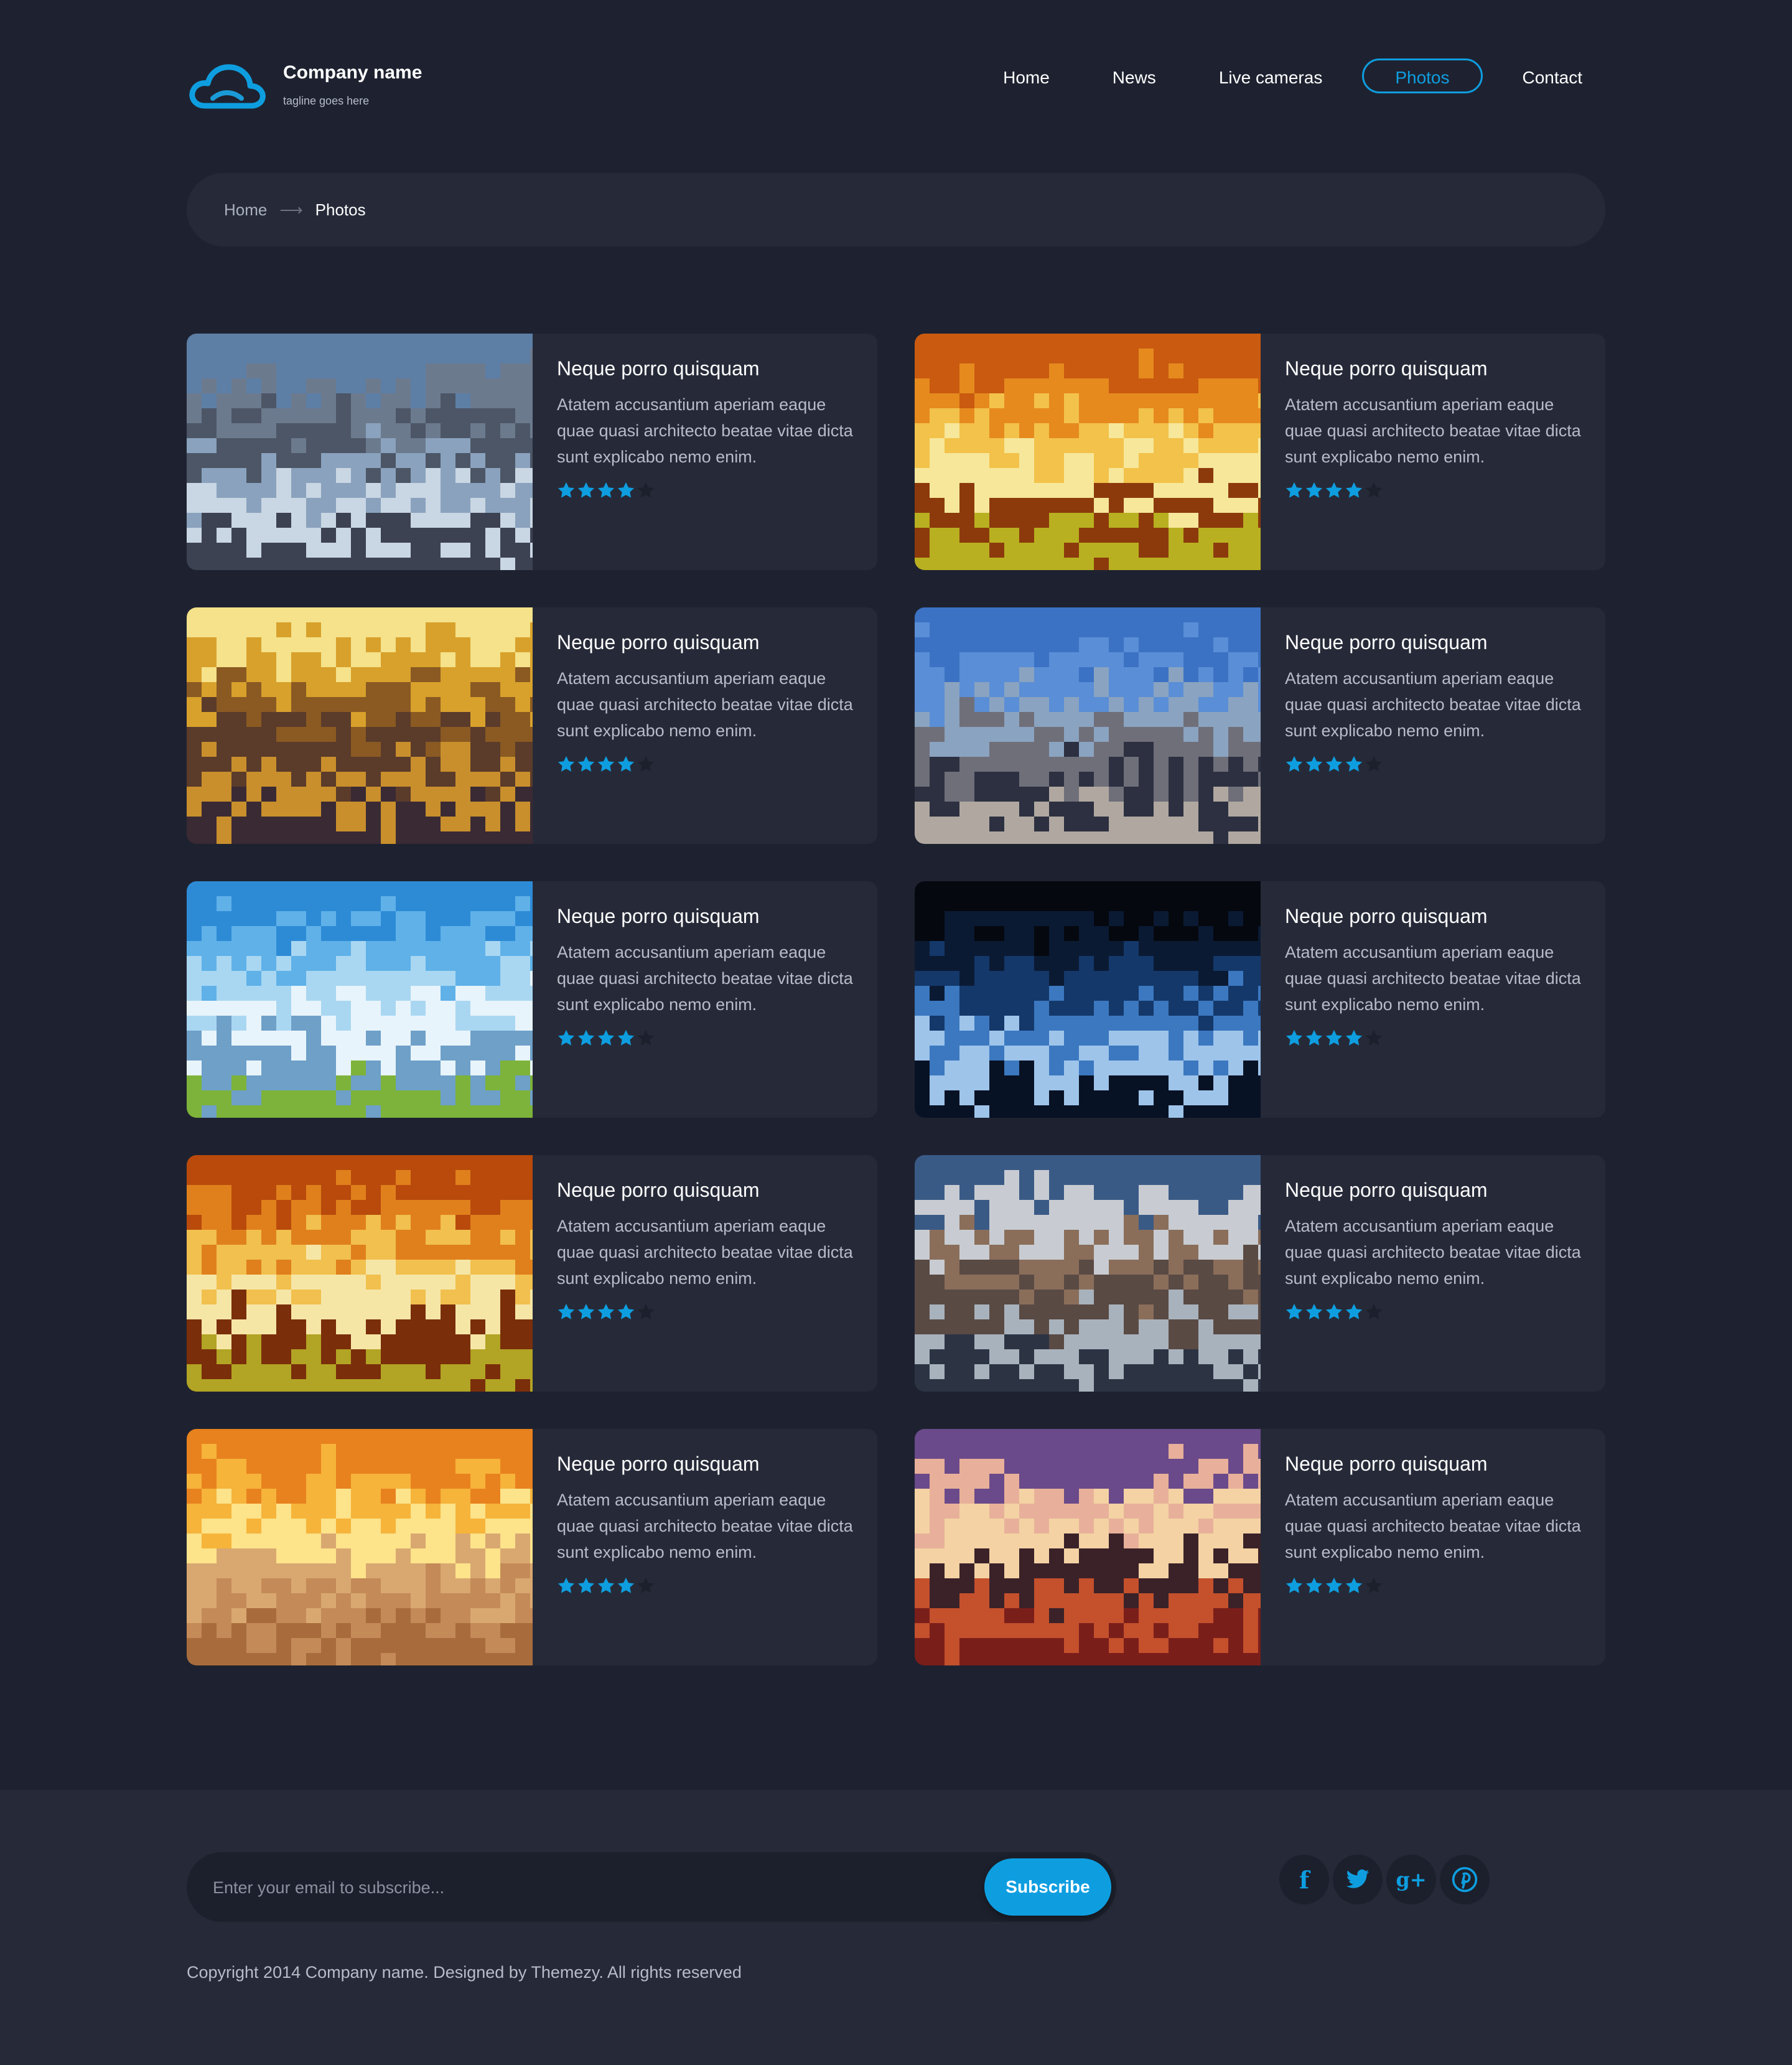 This screenshot has width=1792, height=2065. What do you see at coordinates (1134, 76) in the screenshot?
I see `nav-item-news: News` at bounding box center [1134, 76].